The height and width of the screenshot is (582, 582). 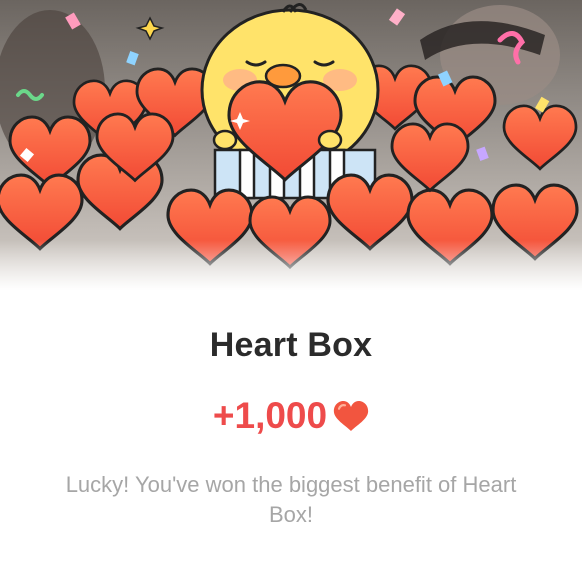 What do you see at coordinates (291, 345) in the screenshot?
I see `dialog-title: Heart Box` at bounding box center [291, 345].